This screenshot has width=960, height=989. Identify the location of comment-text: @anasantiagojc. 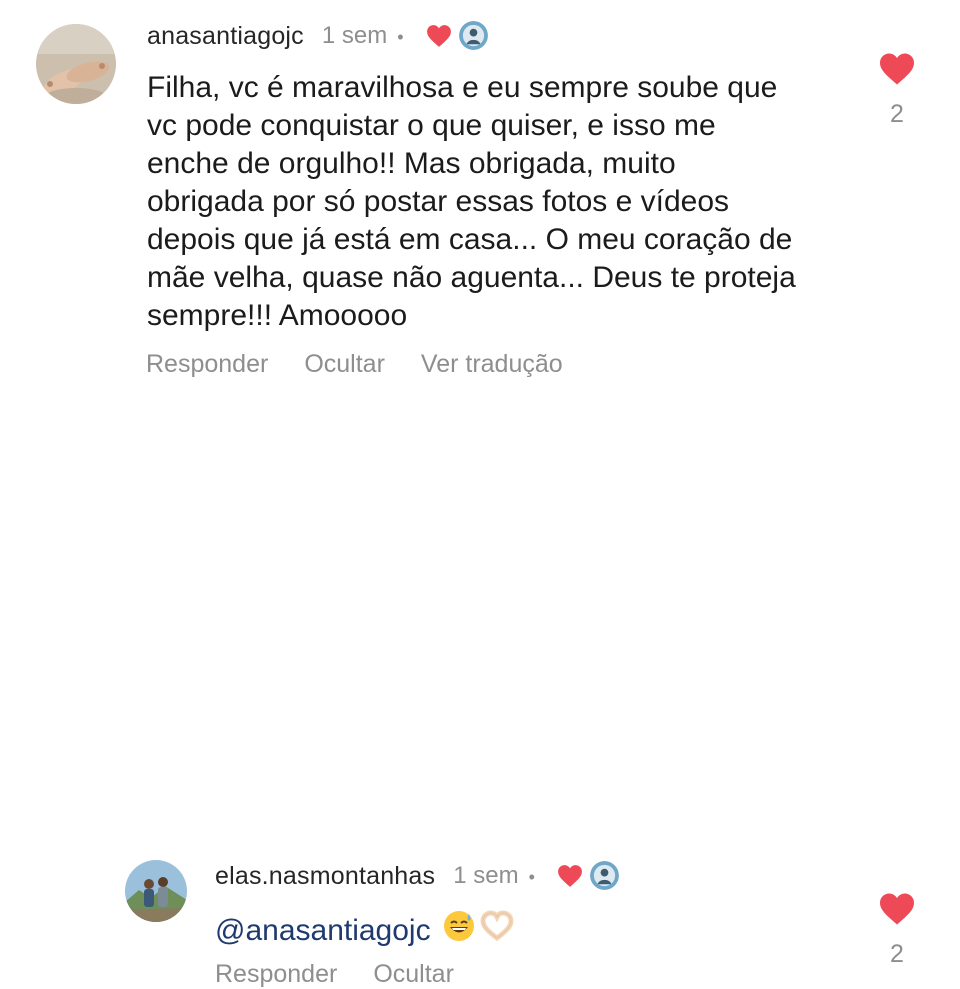
(365, 931).